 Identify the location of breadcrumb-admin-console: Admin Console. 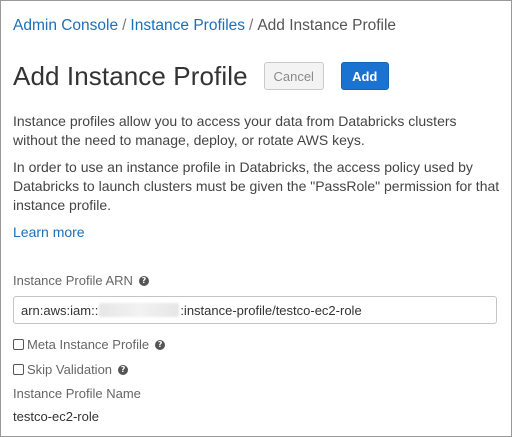
(65, 25).